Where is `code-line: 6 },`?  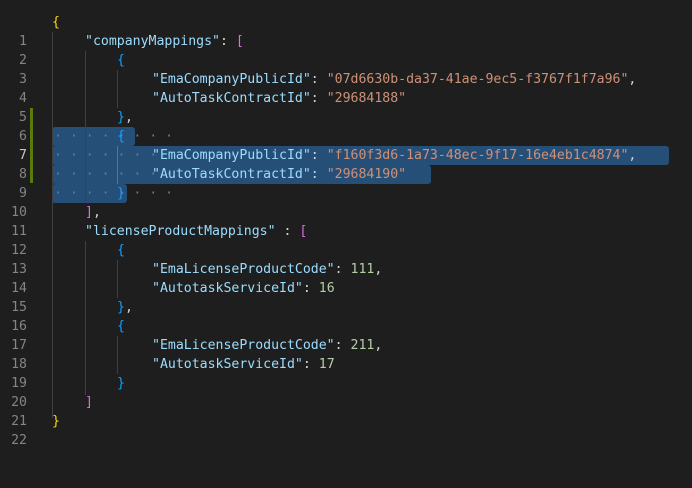
code-line: 6 }, is located at coordinates (346, 126).